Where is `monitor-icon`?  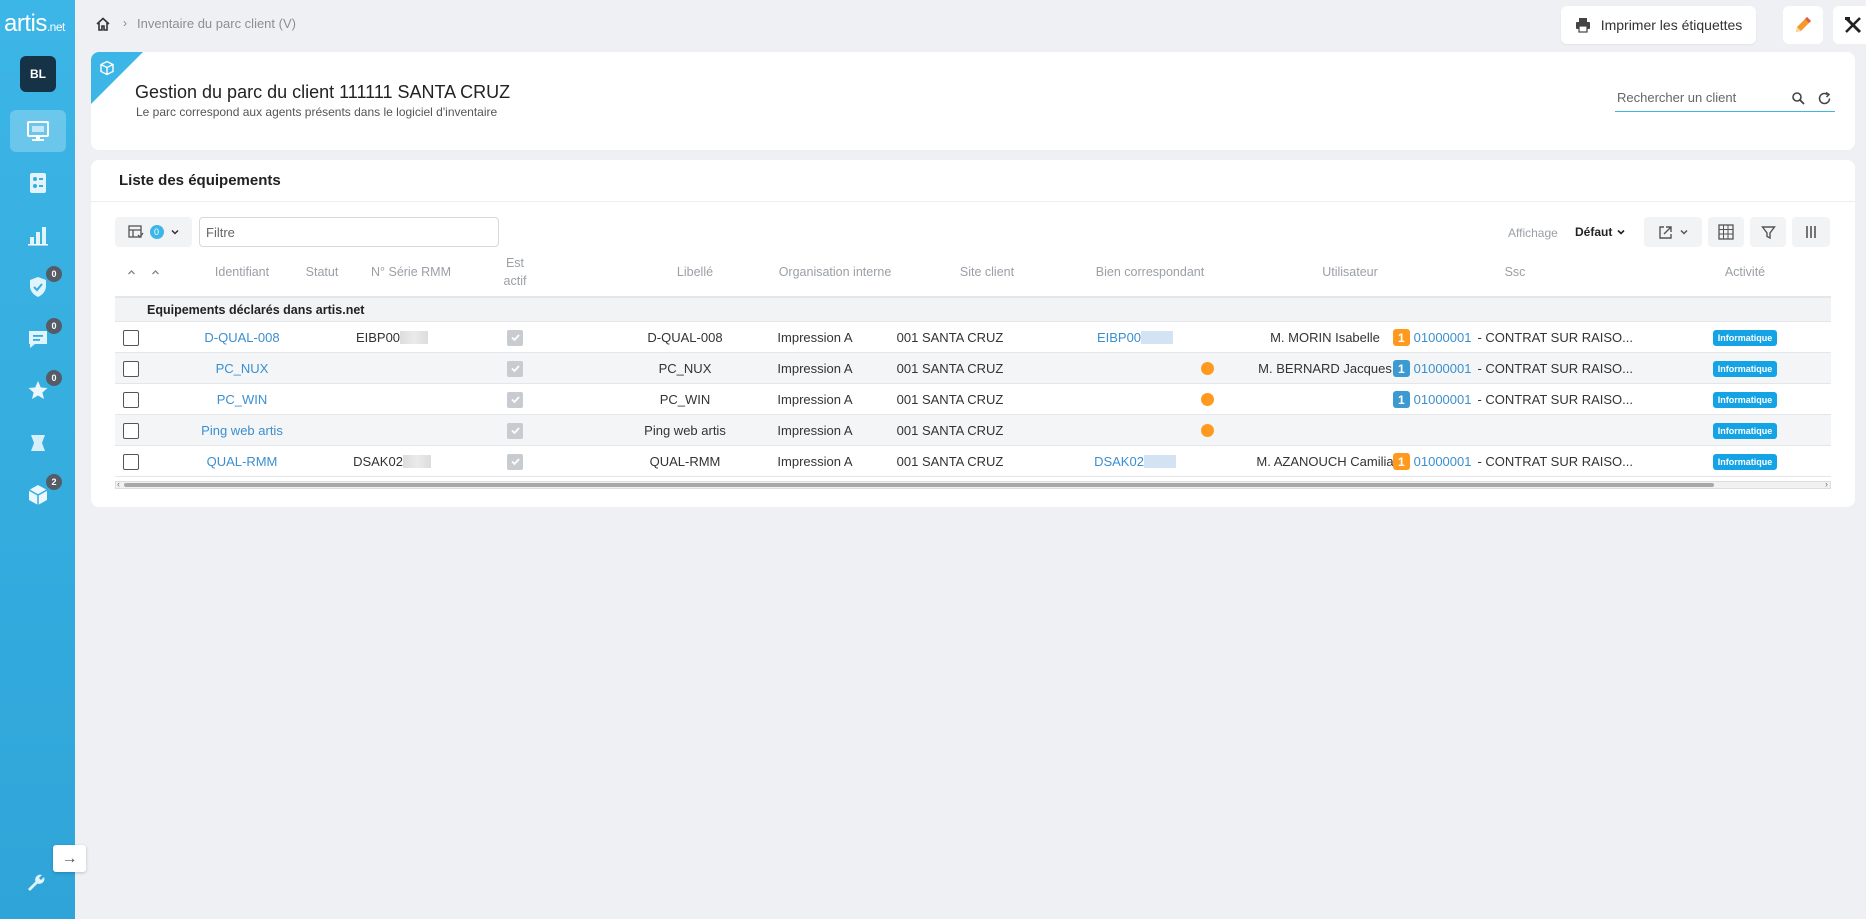 monitor-icon is located at coordinates (38, 131).